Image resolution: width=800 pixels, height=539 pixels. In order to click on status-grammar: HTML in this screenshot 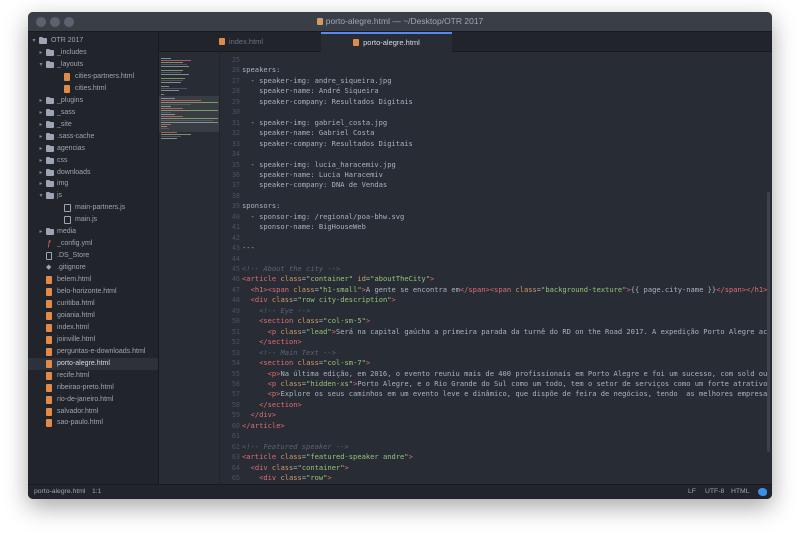, I will do `click(740, 492)`.